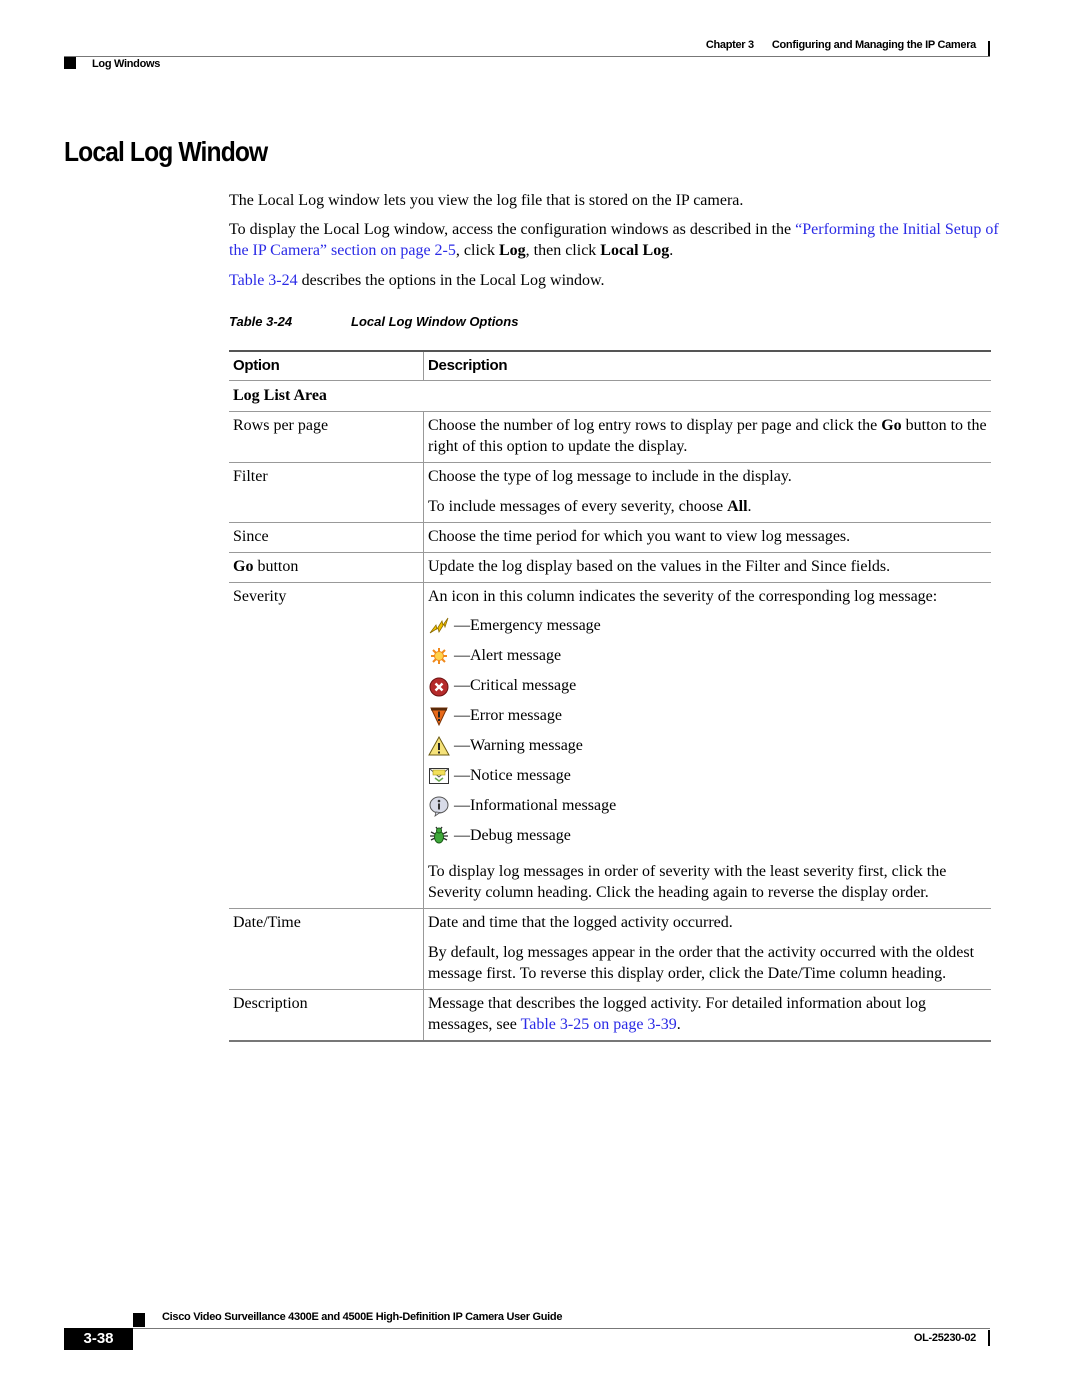 The height and width of the screenshot is (1397, 1080). Describe the element at coordinates (326, 567) in the screenshot. I see `option-cell: Go button` at that location.